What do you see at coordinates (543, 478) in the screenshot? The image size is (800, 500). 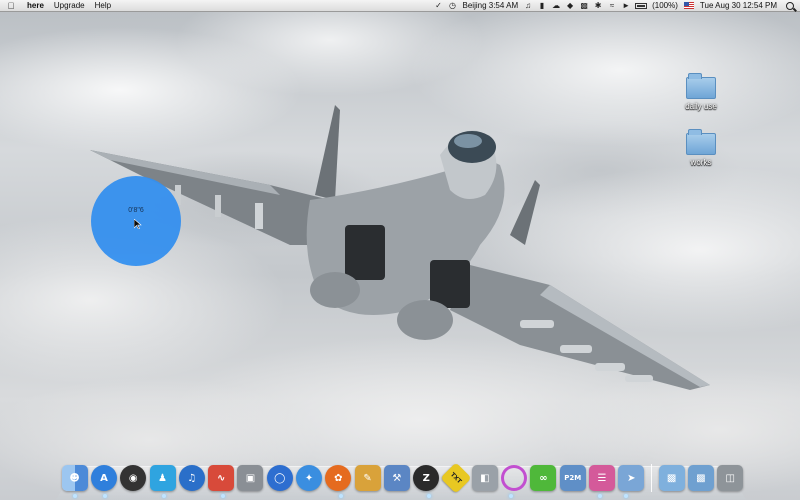 I see `chain-icon: ∞` at bounding box center [543, 478].